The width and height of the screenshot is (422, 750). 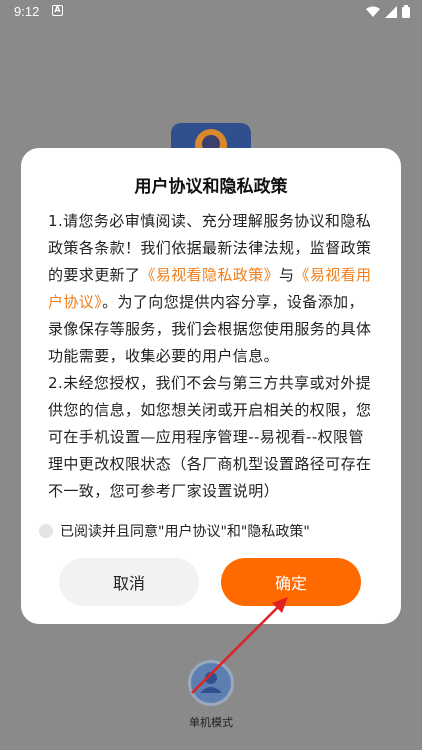 What do you see at coordinates (57, 10) in the screenshot?
I see `notification-icon: A` at bounding box center [57, 10].